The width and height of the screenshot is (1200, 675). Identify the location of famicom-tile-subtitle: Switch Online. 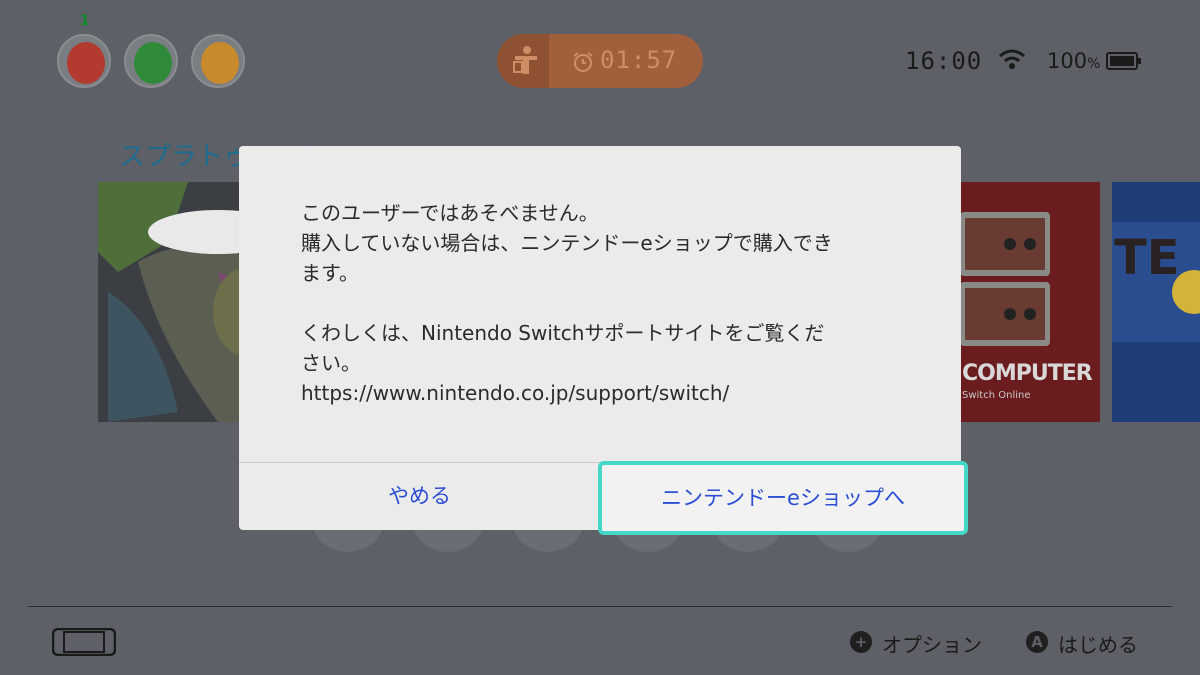
(996, 395).